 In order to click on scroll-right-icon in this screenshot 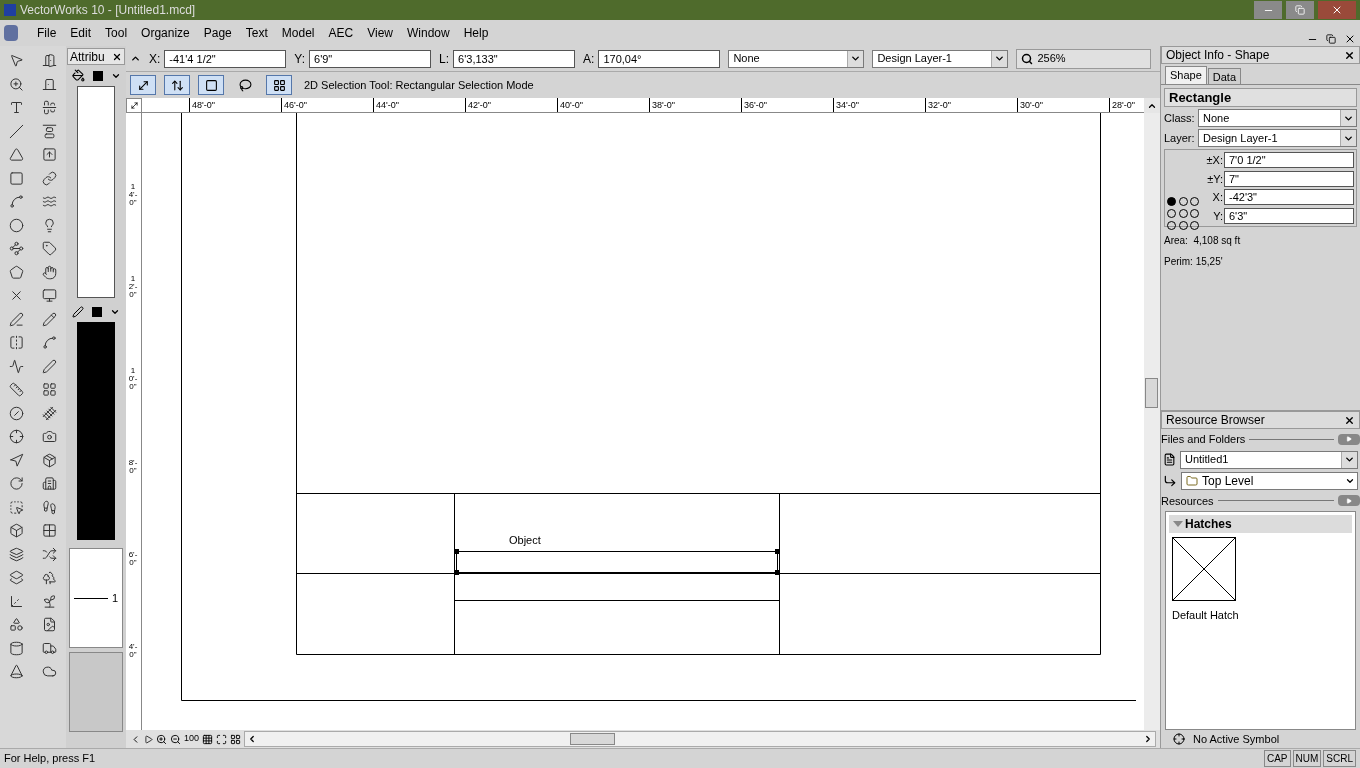, I will do `click(1148, 739)`.